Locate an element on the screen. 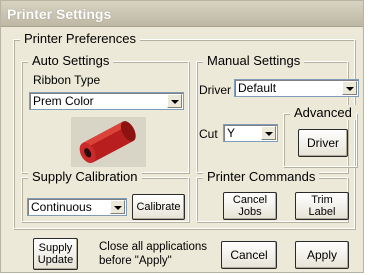 The image size is (370, 275). auto-settings-legend: Auto Settings is located at coordinates (71, 60).